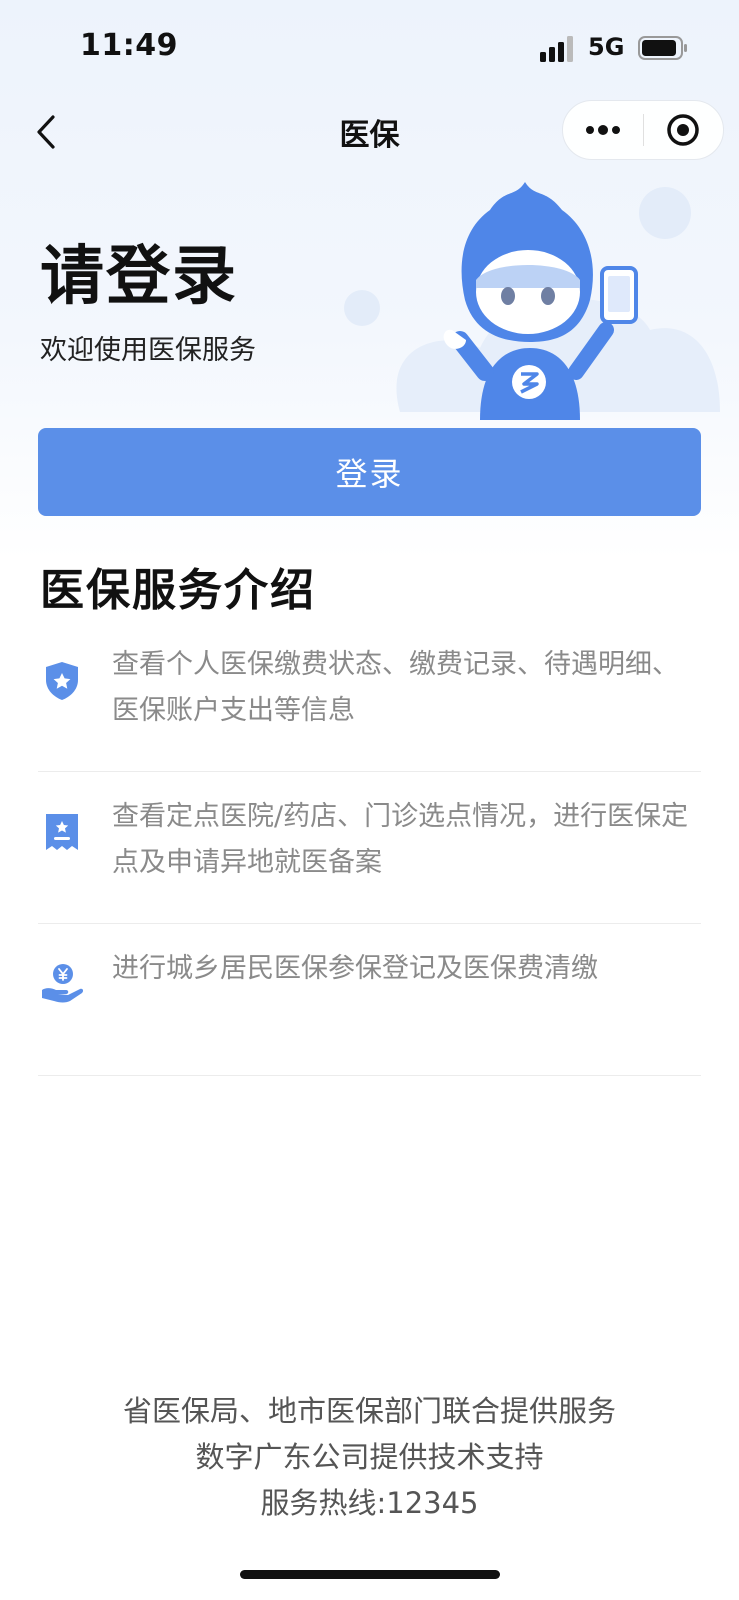 The height and width of the screenshot is (1600, 739). I want to click on mini-program-capsule, so click(643, 130).